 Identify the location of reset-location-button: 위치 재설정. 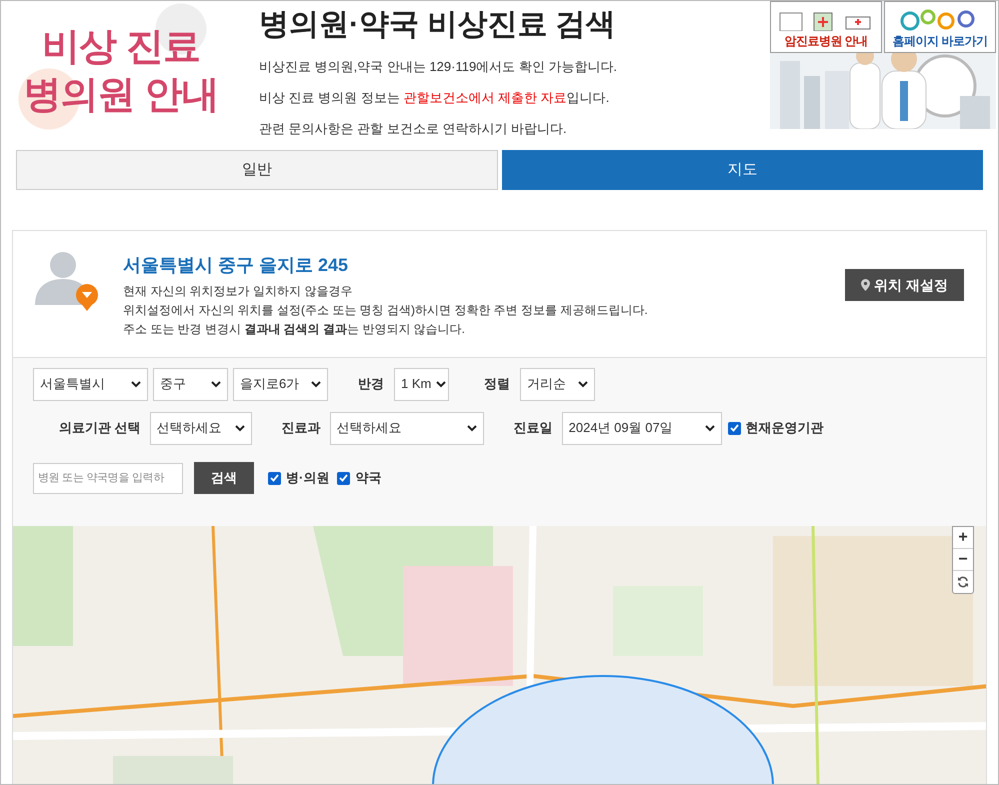
(904, 285).